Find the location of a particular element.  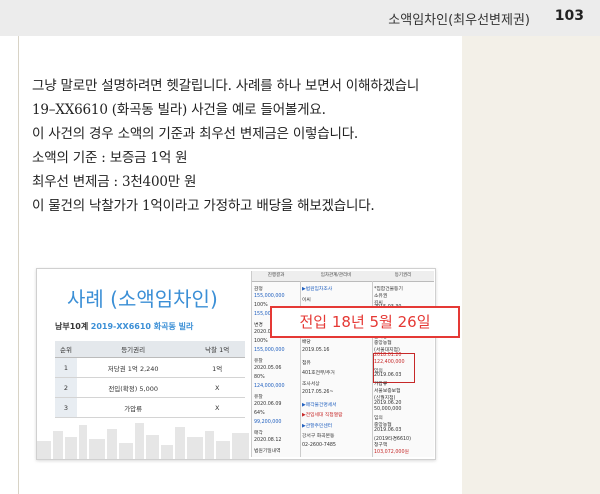

doc-entry: 2020.05.06 is located at coordinates (268, 368).